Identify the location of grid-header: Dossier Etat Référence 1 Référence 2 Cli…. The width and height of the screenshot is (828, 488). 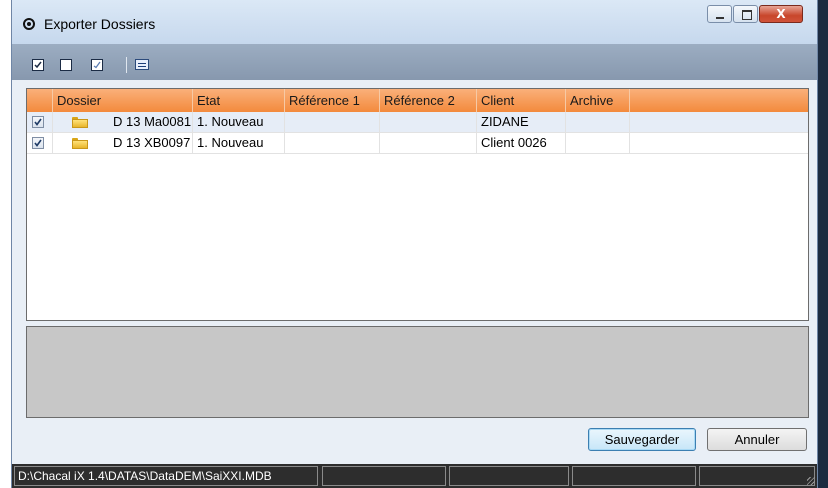
(417, 101).